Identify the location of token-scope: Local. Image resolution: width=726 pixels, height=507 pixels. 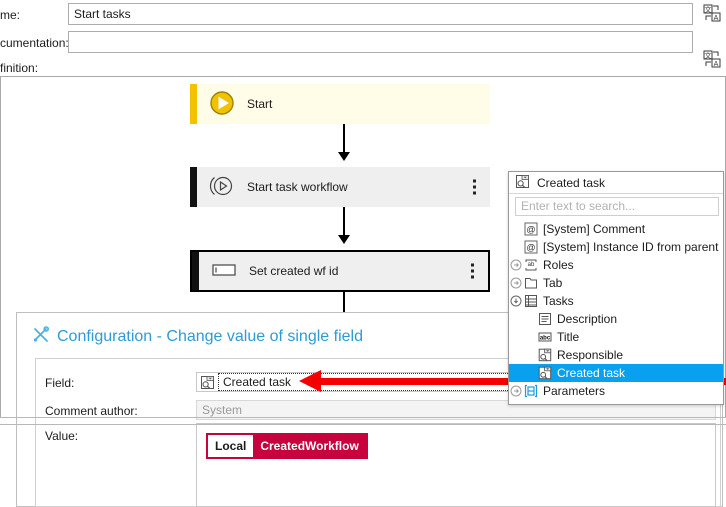
(231, 446).